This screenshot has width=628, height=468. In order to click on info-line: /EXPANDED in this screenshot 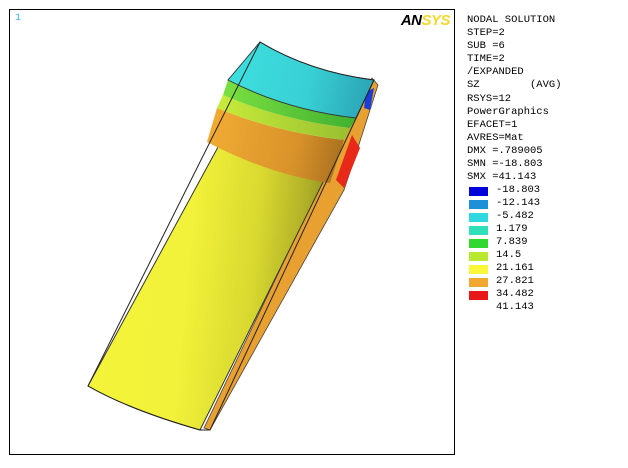, I will do `click(495, 72)`.